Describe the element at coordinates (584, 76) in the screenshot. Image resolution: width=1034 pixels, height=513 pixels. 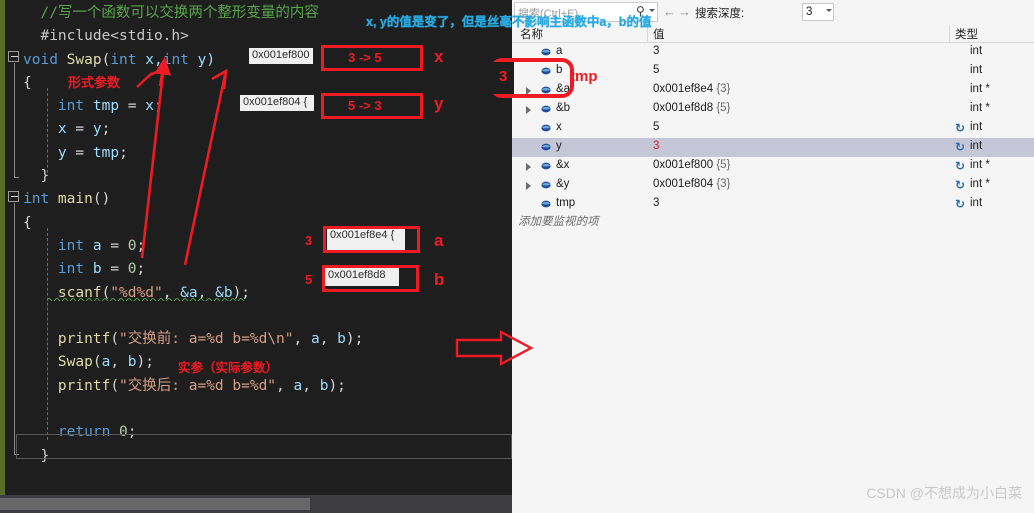
I see `label-tmp: tmp` at that location.